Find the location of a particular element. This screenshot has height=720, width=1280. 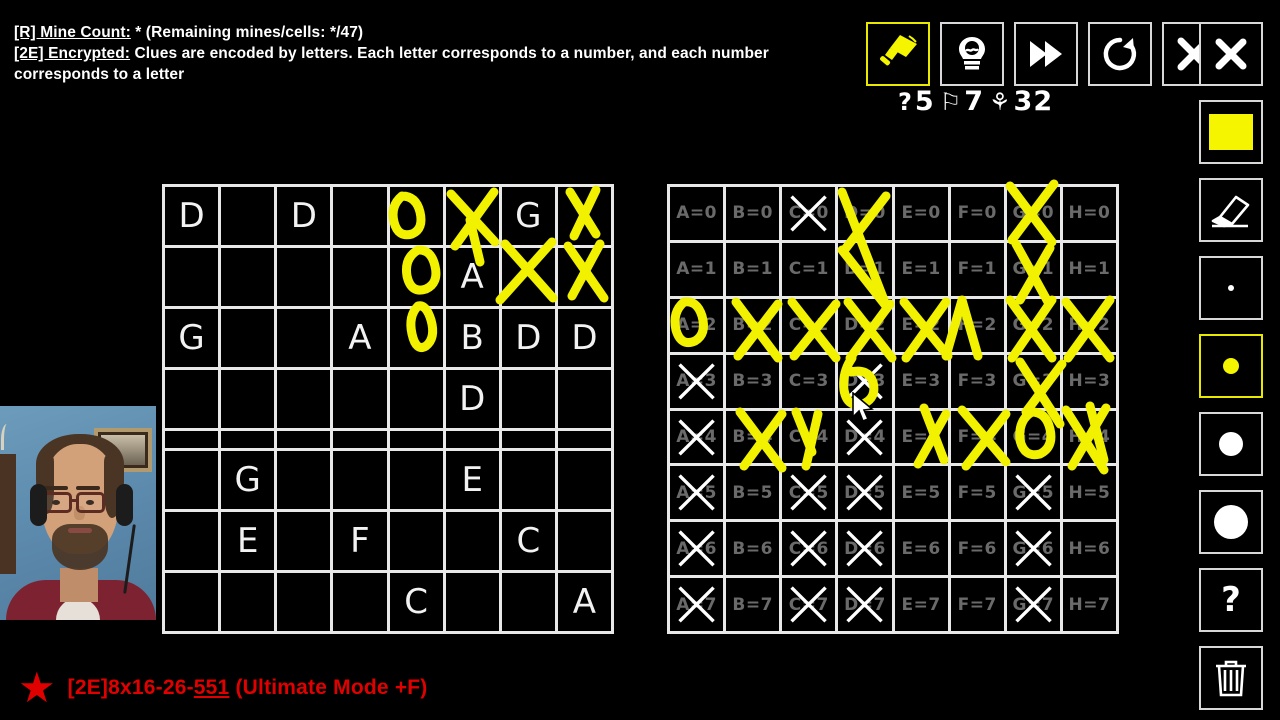

mapping-cell: B=2 is located at coordinates (753, 325).